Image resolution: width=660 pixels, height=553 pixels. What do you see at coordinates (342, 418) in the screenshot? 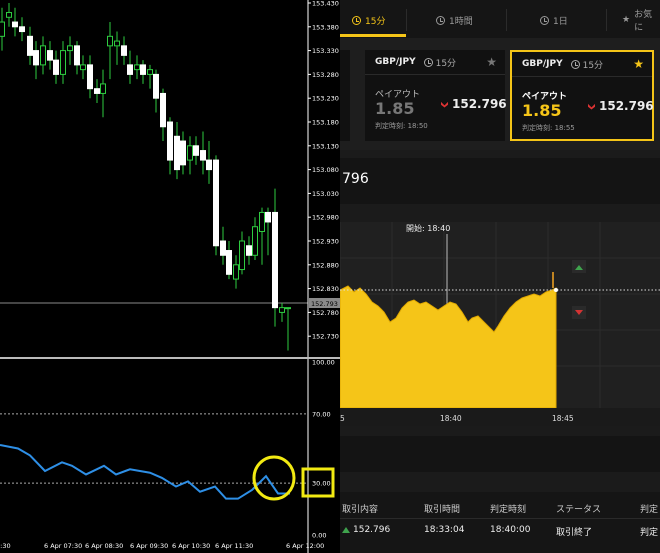
I see `x-tick-label: 5` at bounding box center [342, 418].